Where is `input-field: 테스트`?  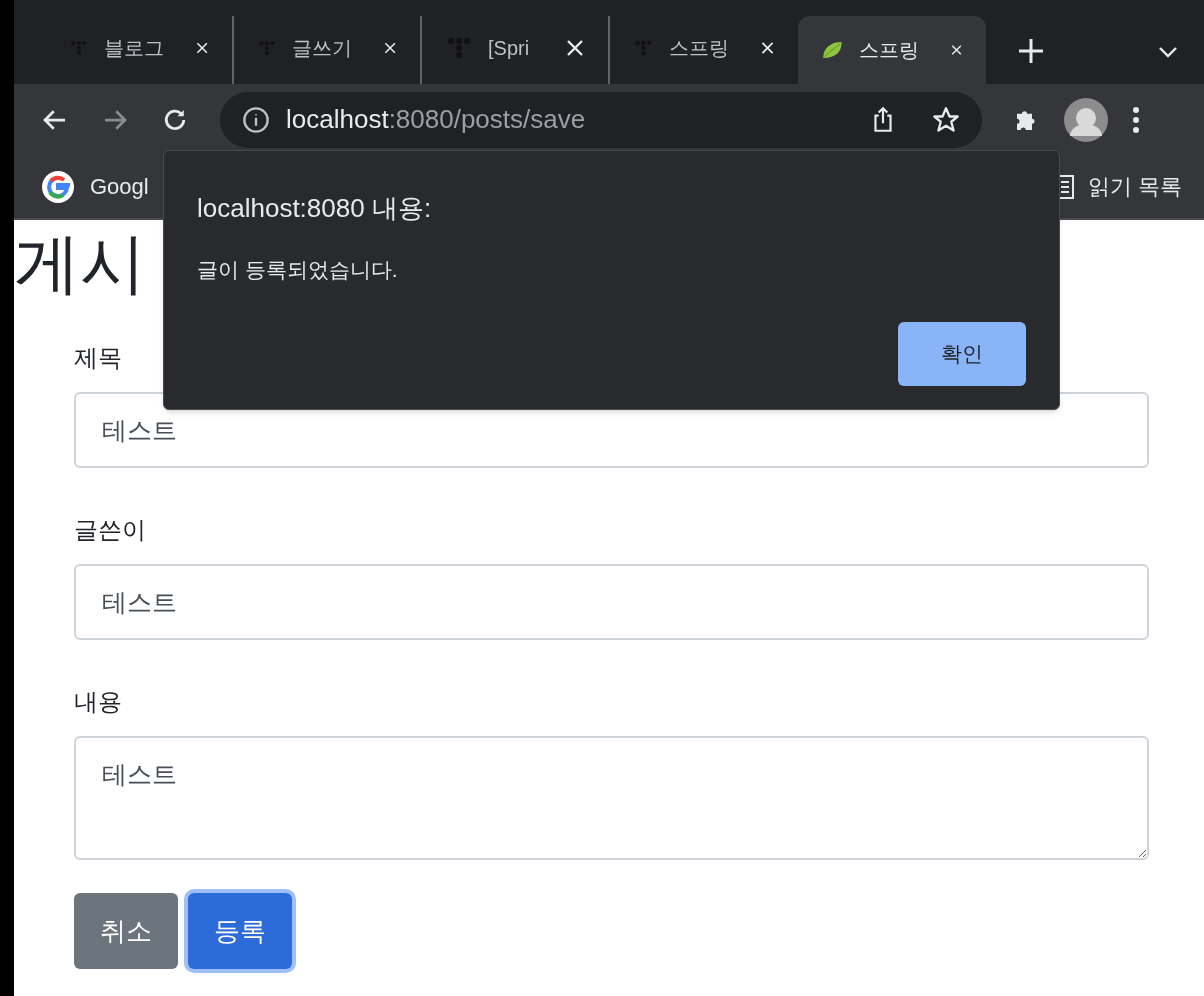 input-field: 테스트 is located at coordinates (611, 602).